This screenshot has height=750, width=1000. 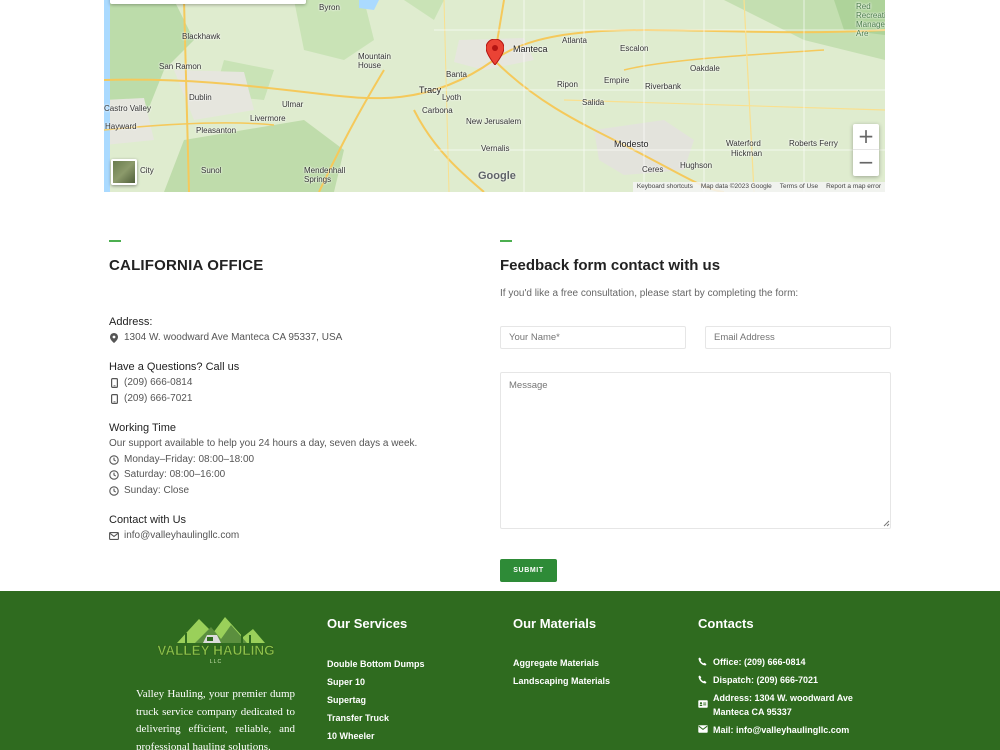 What do you see at coordinates (437, 110) in the screenshot?
I see `map-label: Carbona` at bounding box center [437, 110].